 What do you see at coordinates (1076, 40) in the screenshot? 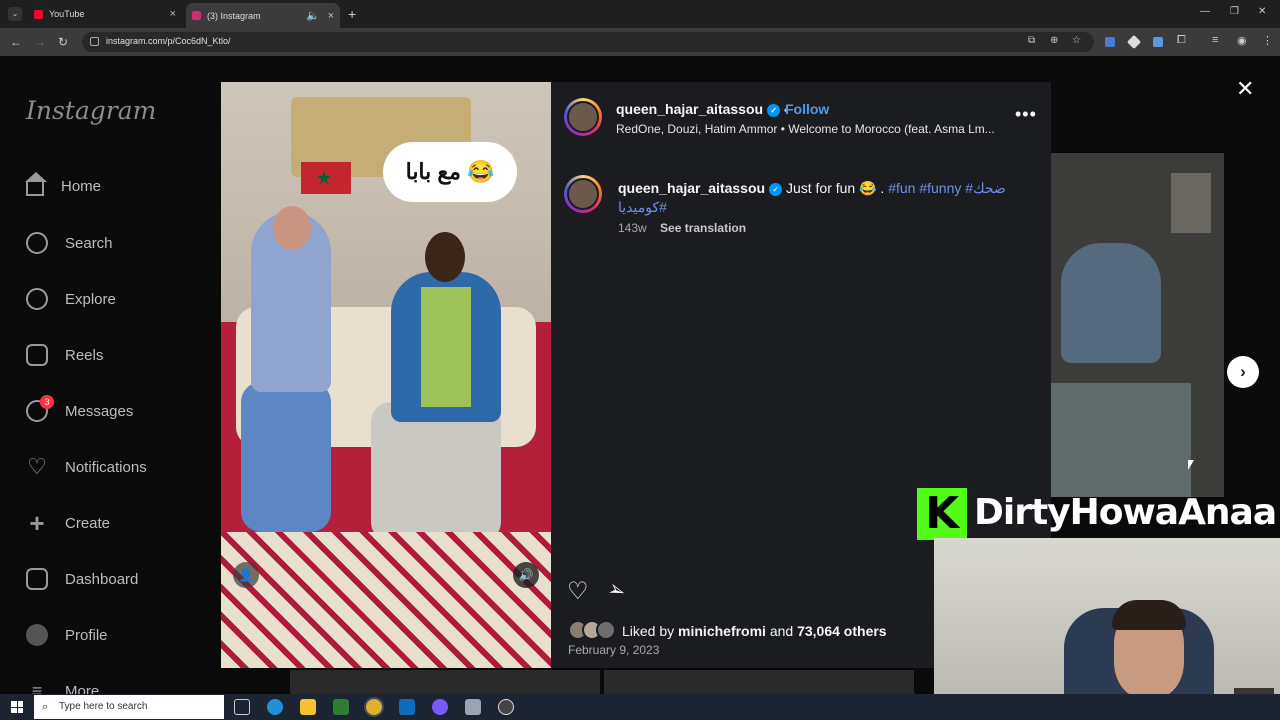
I see `bookmark-star-icon: ☆` at bounding box center [1076, 40].